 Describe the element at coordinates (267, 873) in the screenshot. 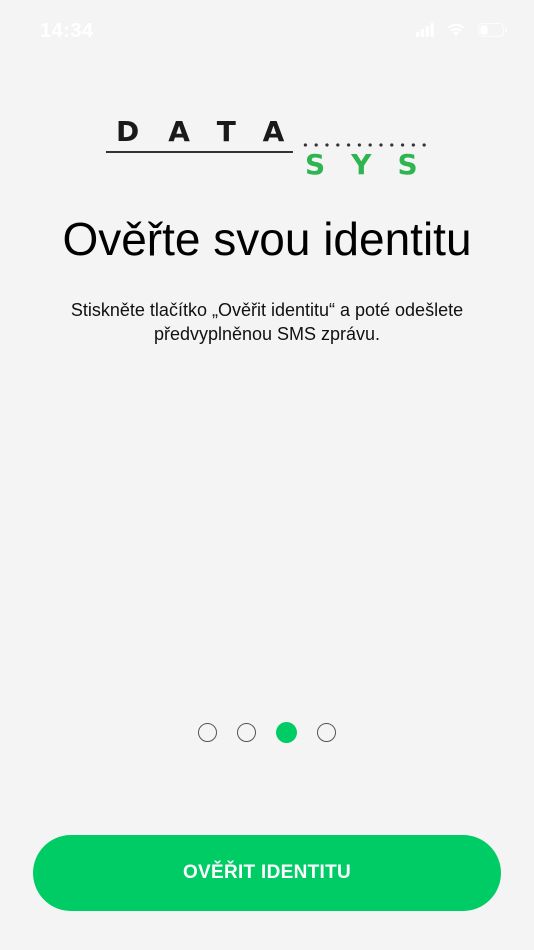

I see `verify-identity-button: OVĚŘIT IDENTITU` at that location.